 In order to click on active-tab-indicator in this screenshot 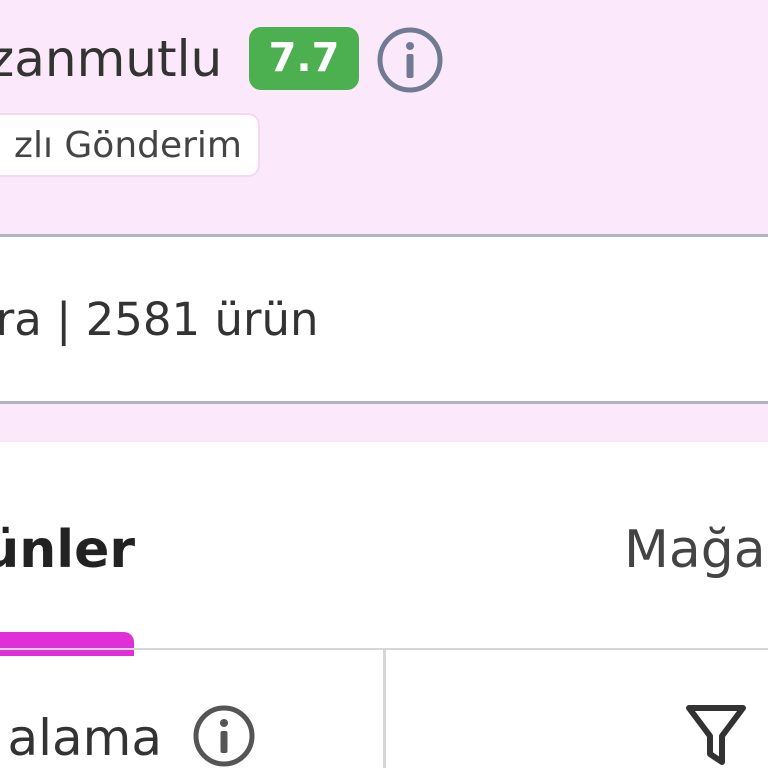, I will do `click(67, 644)`.